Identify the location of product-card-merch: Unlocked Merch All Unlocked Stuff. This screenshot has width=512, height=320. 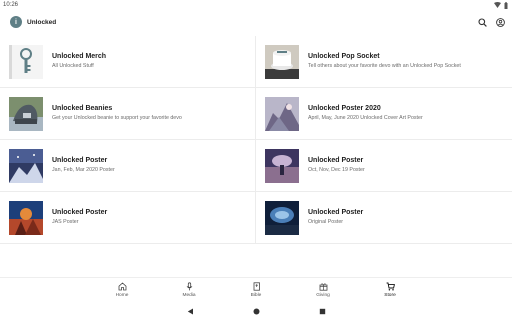
(128, 62).